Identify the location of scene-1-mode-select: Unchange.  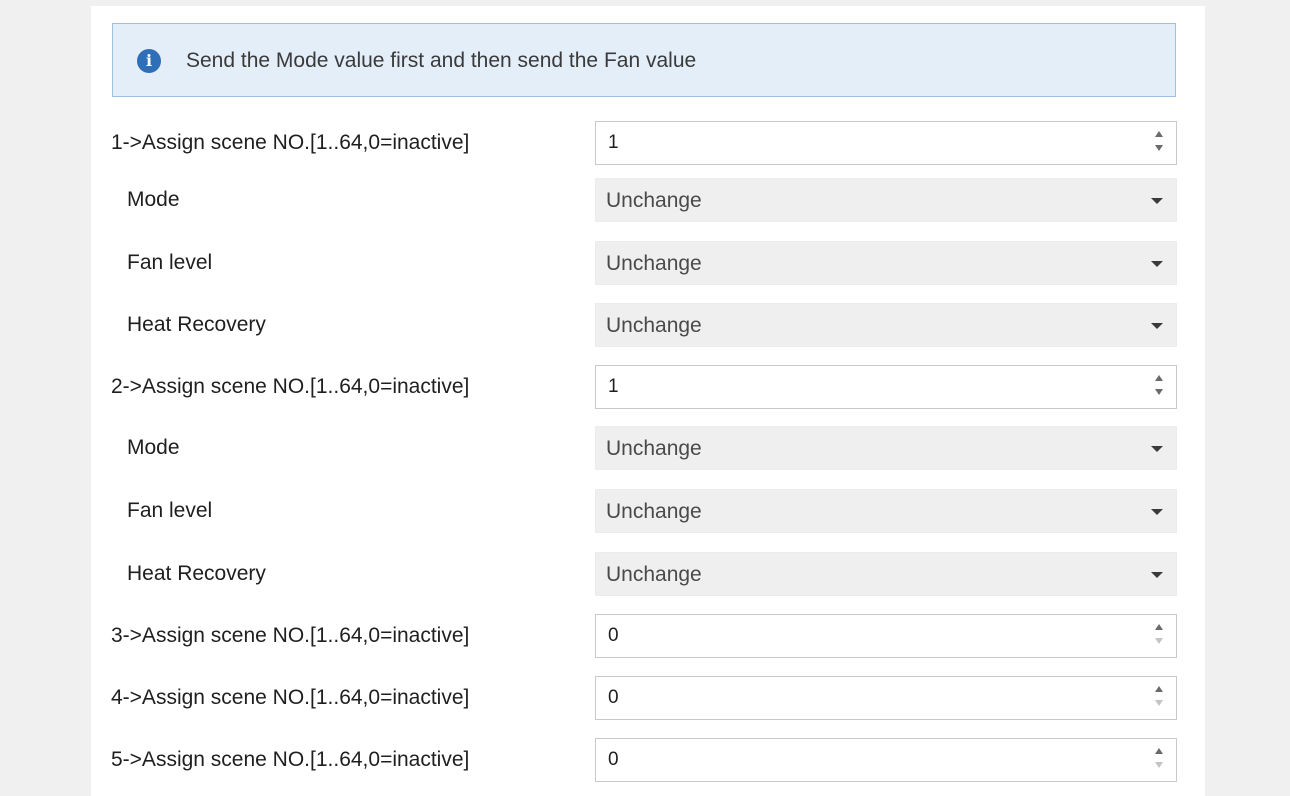
(886, 200).